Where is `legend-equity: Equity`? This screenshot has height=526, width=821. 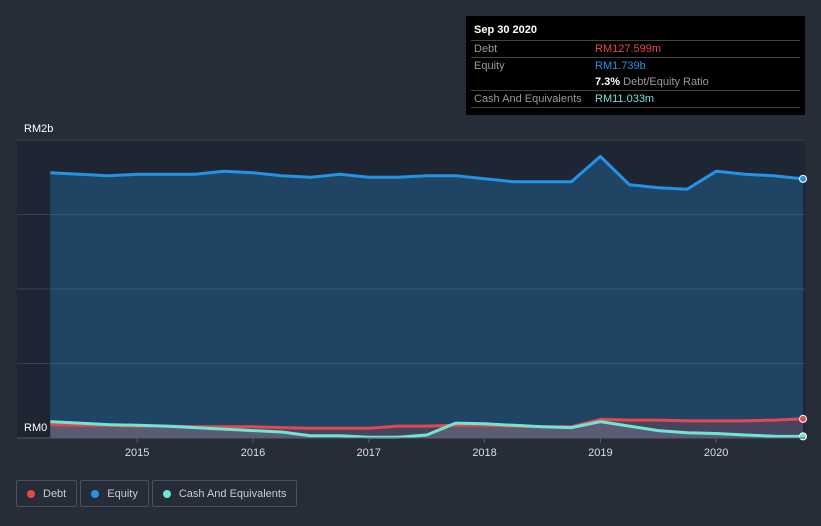
legend-equity: Equity is located at coordinates (114, 493).